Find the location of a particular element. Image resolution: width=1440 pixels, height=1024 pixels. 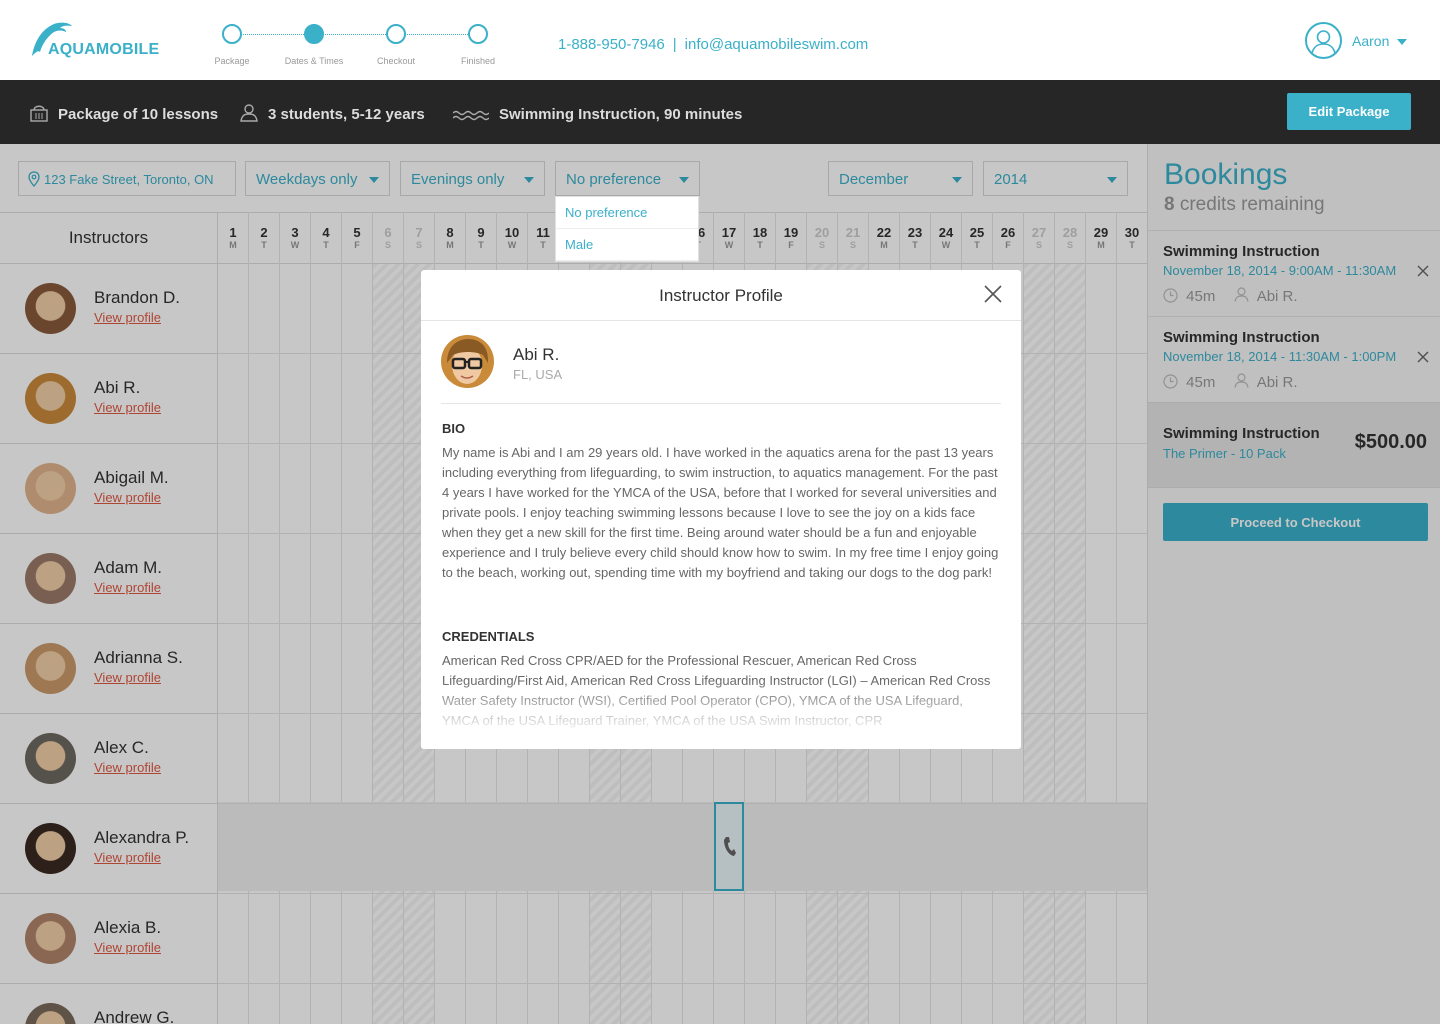

water-waves-icon is located at coordinates (471, 115).